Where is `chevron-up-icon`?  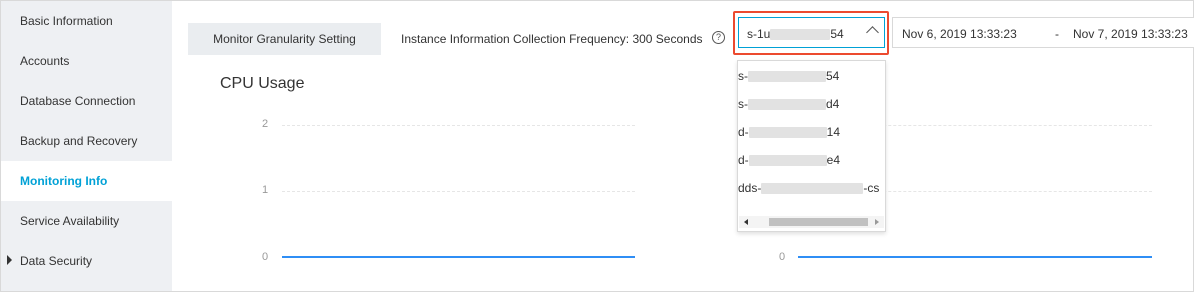
chevron-up-icon is located at coordinates (872, 32).